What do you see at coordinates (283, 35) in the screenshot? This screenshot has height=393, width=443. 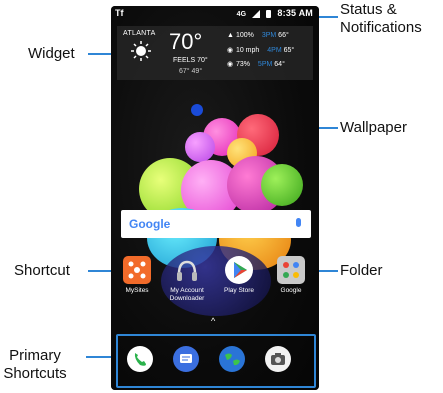 I see `forecast-temp: 66°` at bounding box center [283, 35].